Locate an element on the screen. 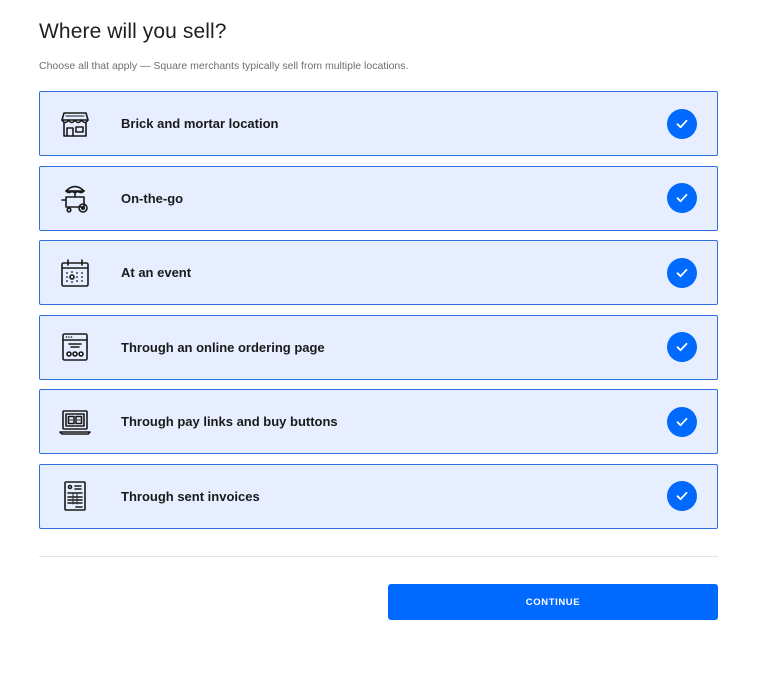  option-invoices: Through sent invoices is located at coordinates (378, 496).